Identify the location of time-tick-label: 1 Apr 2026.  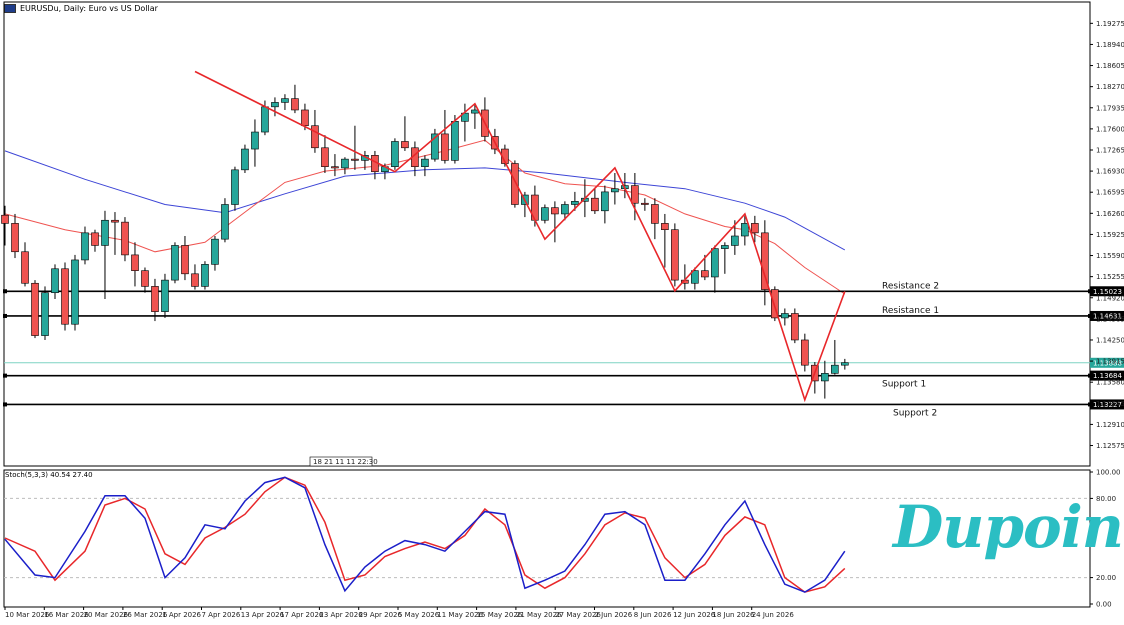
(181, 615).